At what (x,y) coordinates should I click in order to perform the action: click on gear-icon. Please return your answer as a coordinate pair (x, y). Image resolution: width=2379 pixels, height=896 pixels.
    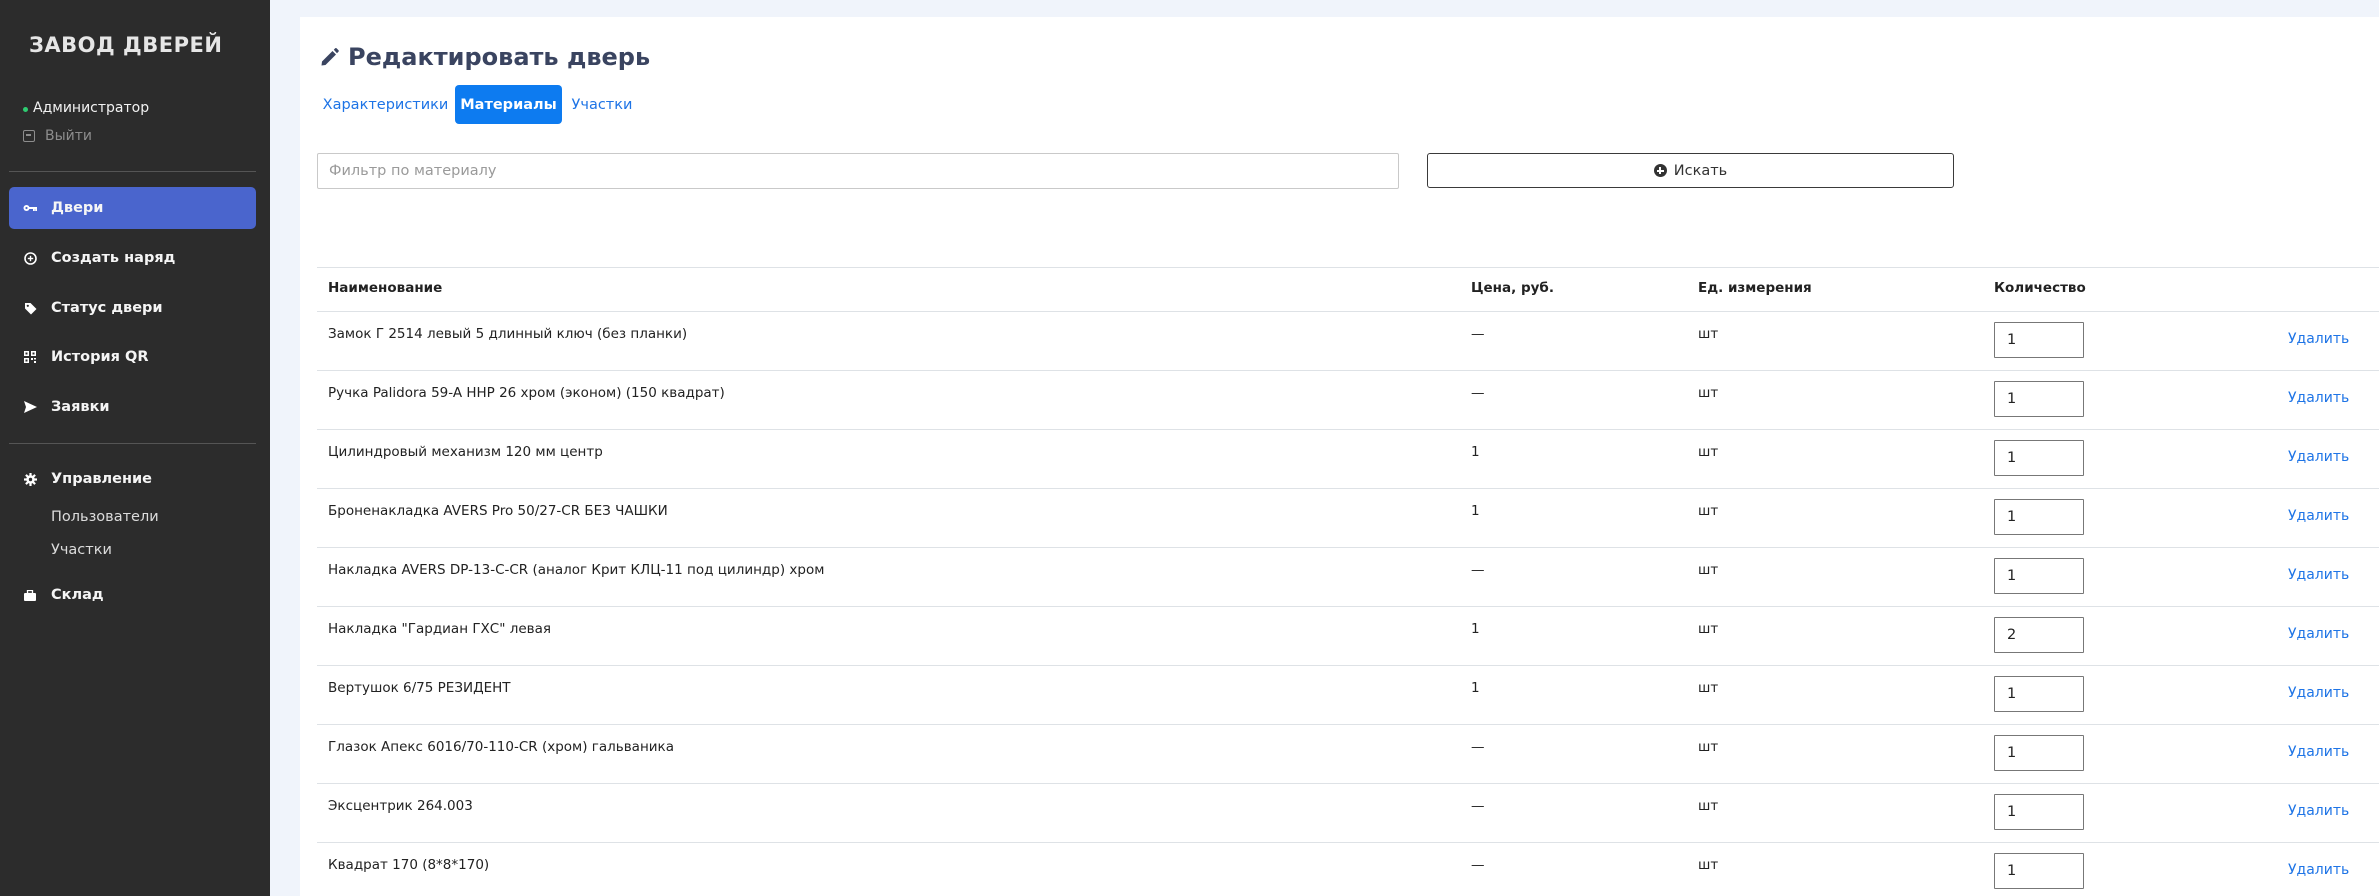
    Looking at the image, I should click on (30, 479).